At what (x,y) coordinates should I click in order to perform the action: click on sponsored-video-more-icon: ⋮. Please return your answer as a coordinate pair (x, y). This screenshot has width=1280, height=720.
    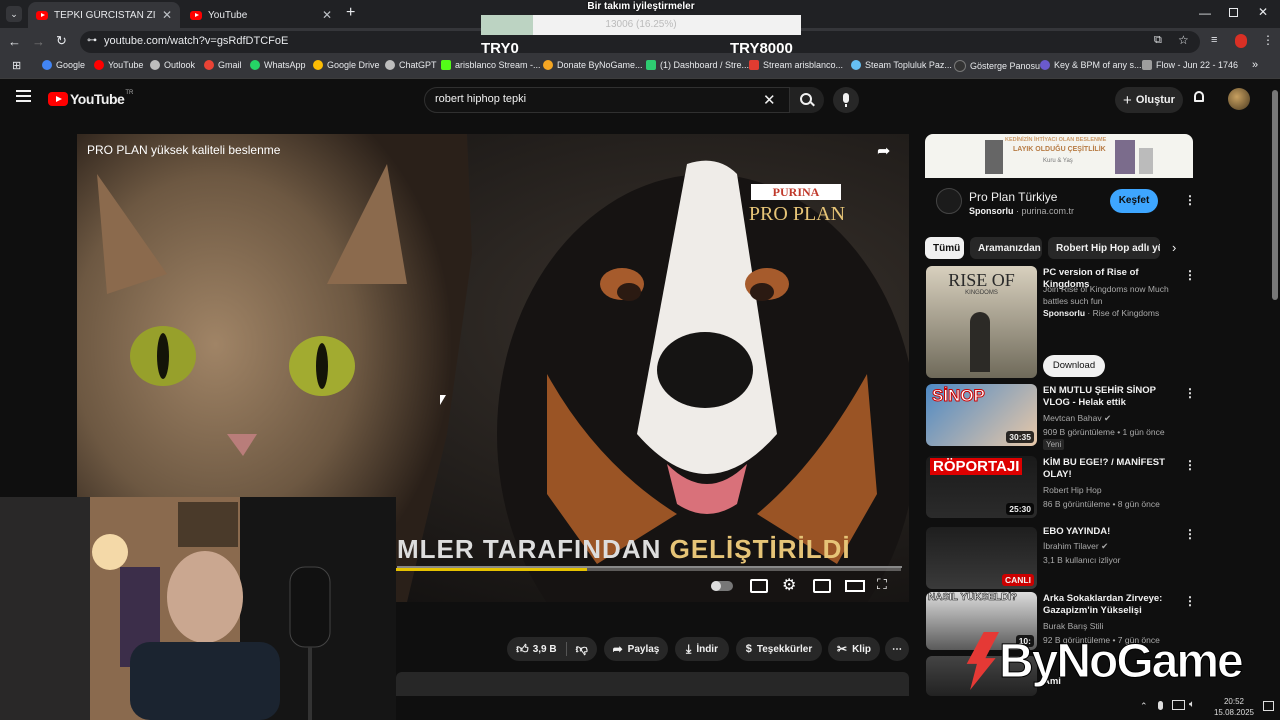
    Looking at the image, I should click on (1190, 275).